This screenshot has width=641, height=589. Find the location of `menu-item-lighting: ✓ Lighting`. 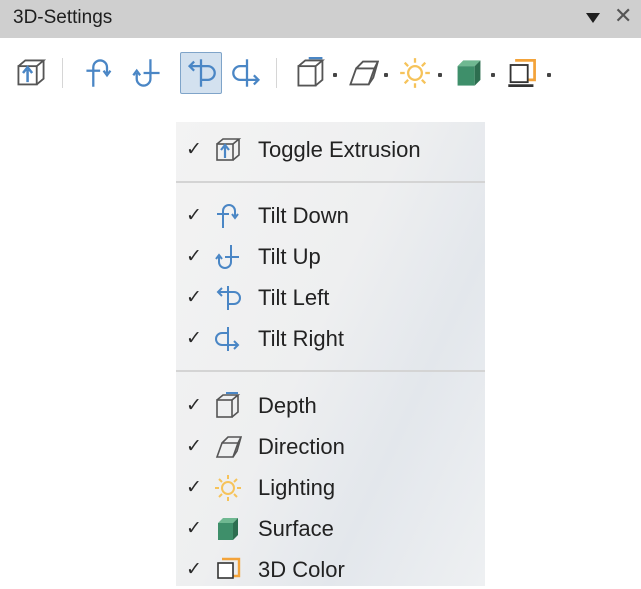

menu-item-lighting: ✓ Lighting is located at coordinates (330, 488).